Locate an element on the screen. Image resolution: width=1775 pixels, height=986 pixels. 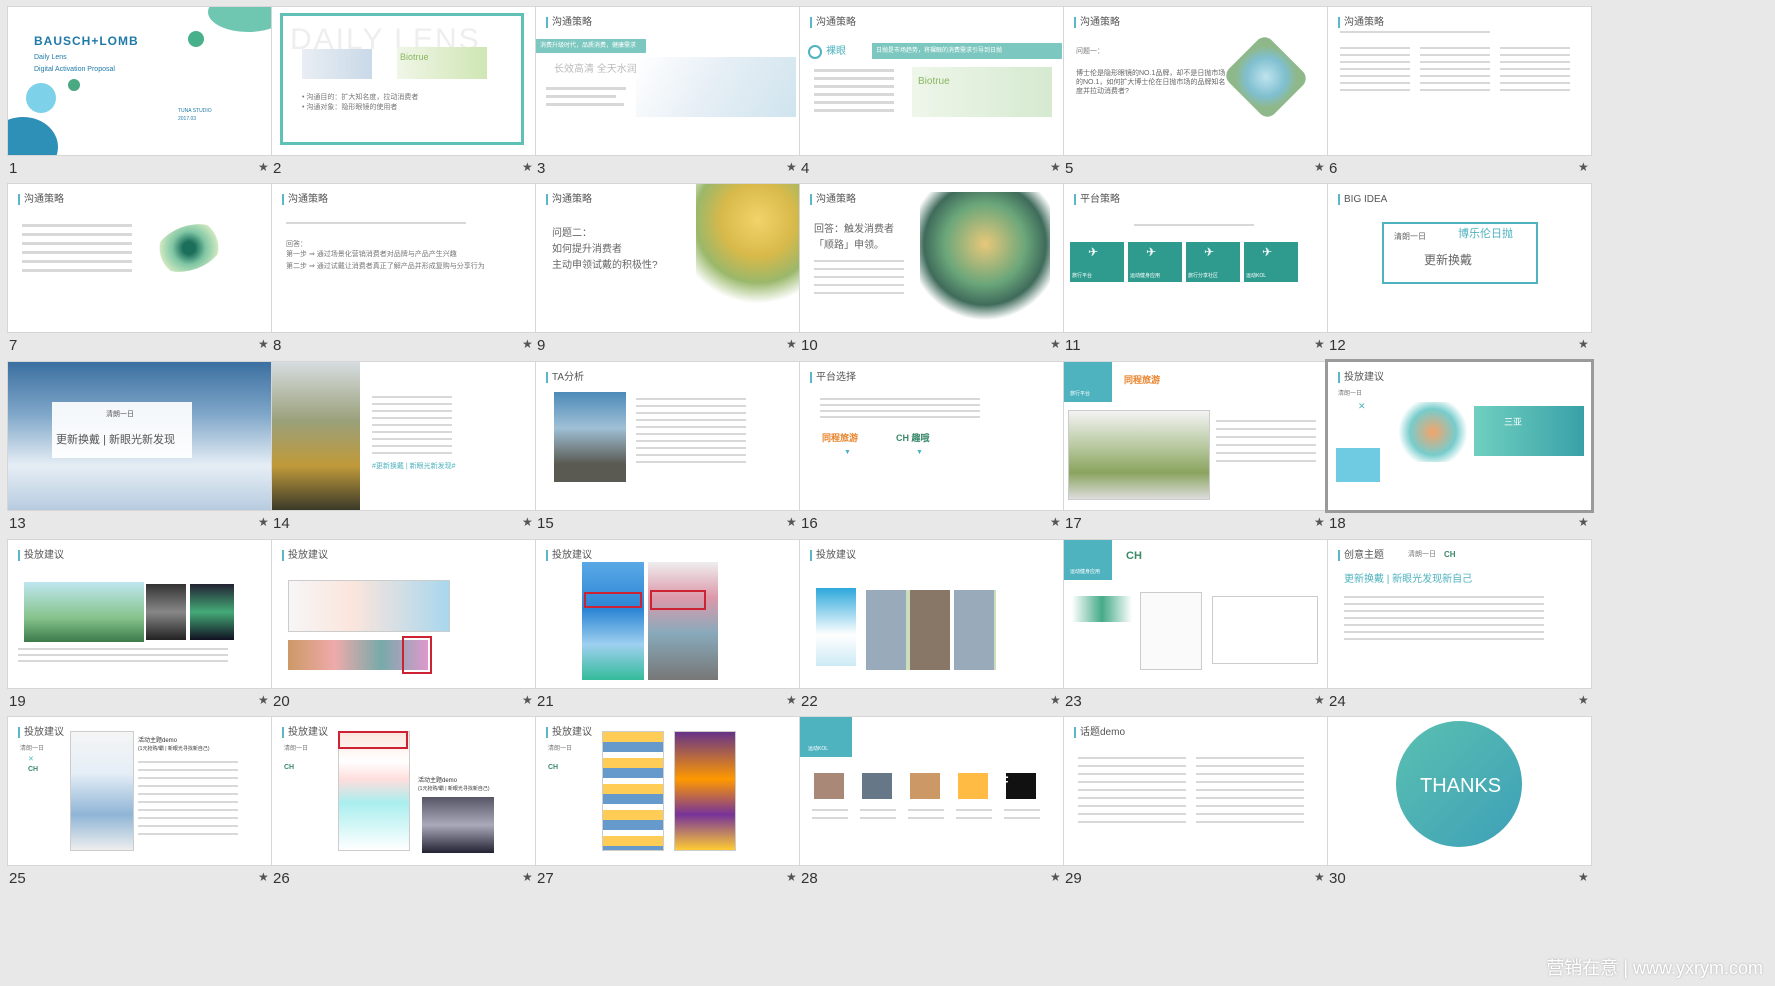
slide-text: 更新换戴 is located at coordinates (1448, 260).